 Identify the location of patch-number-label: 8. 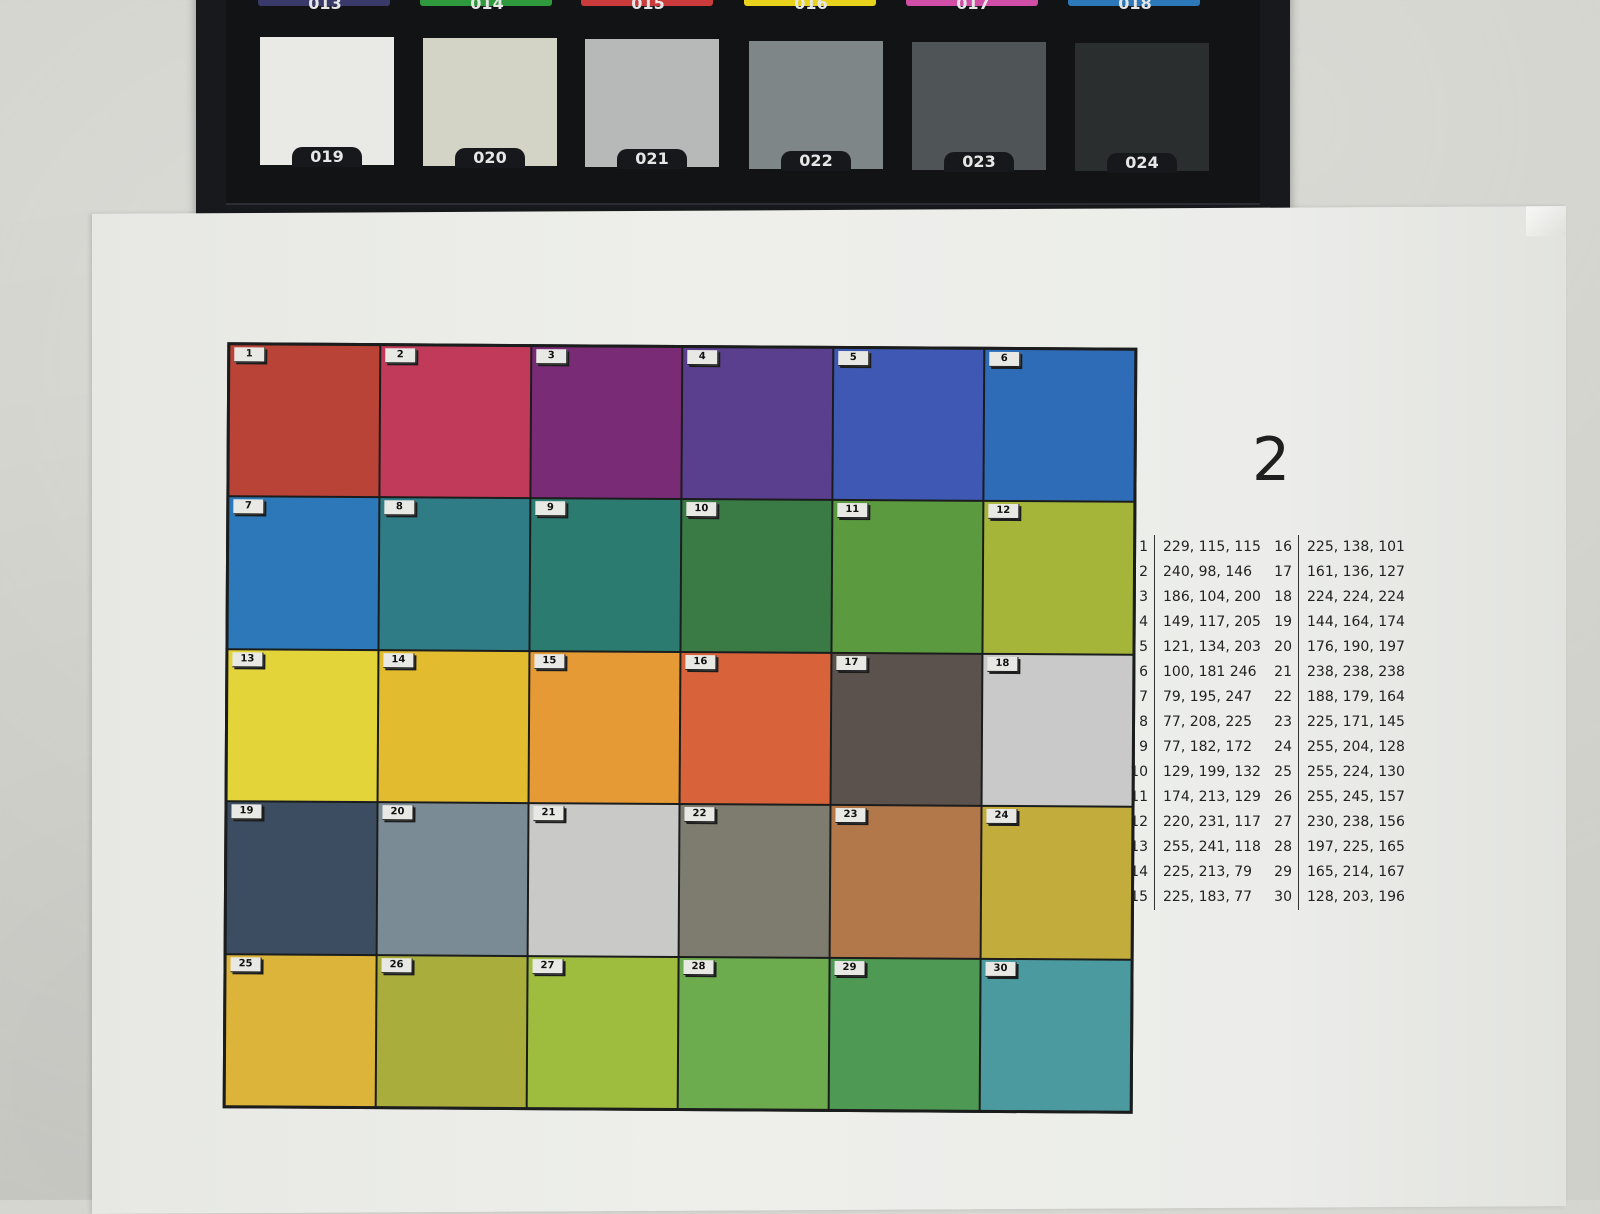
(400, 508).